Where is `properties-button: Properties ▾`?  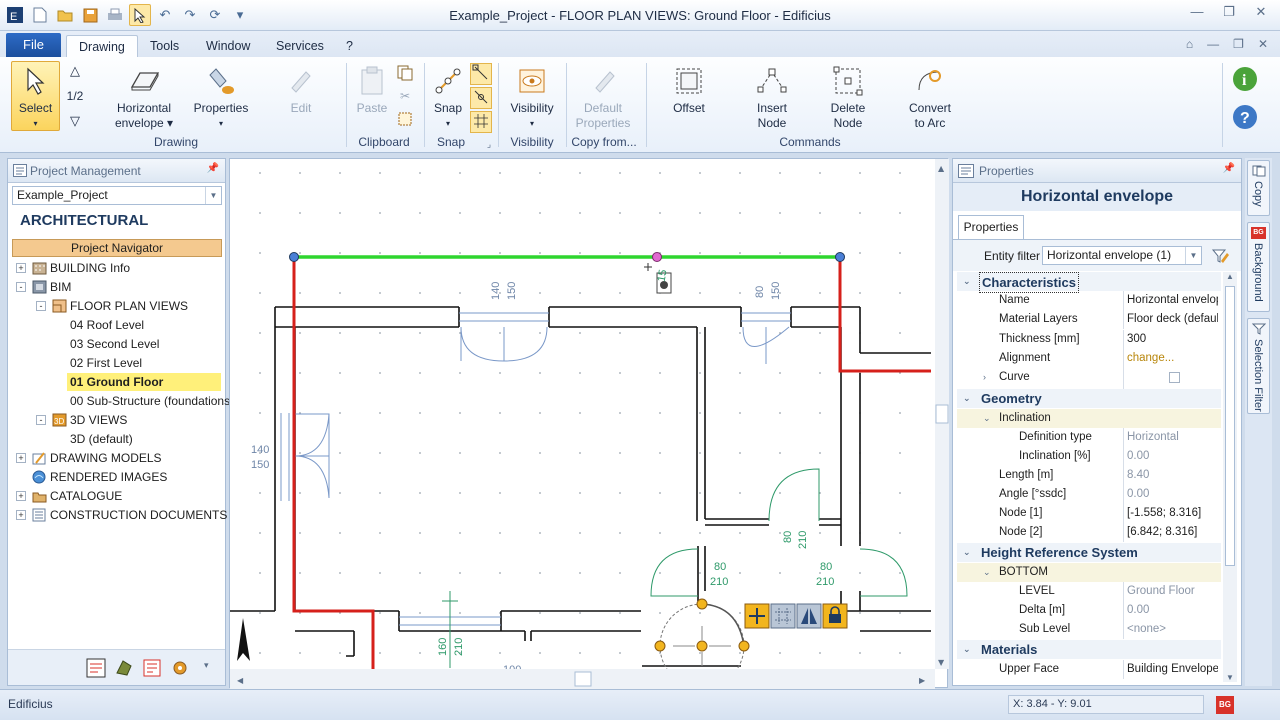
properties-button: Properties ▾ is located at coordinates (221, 98).